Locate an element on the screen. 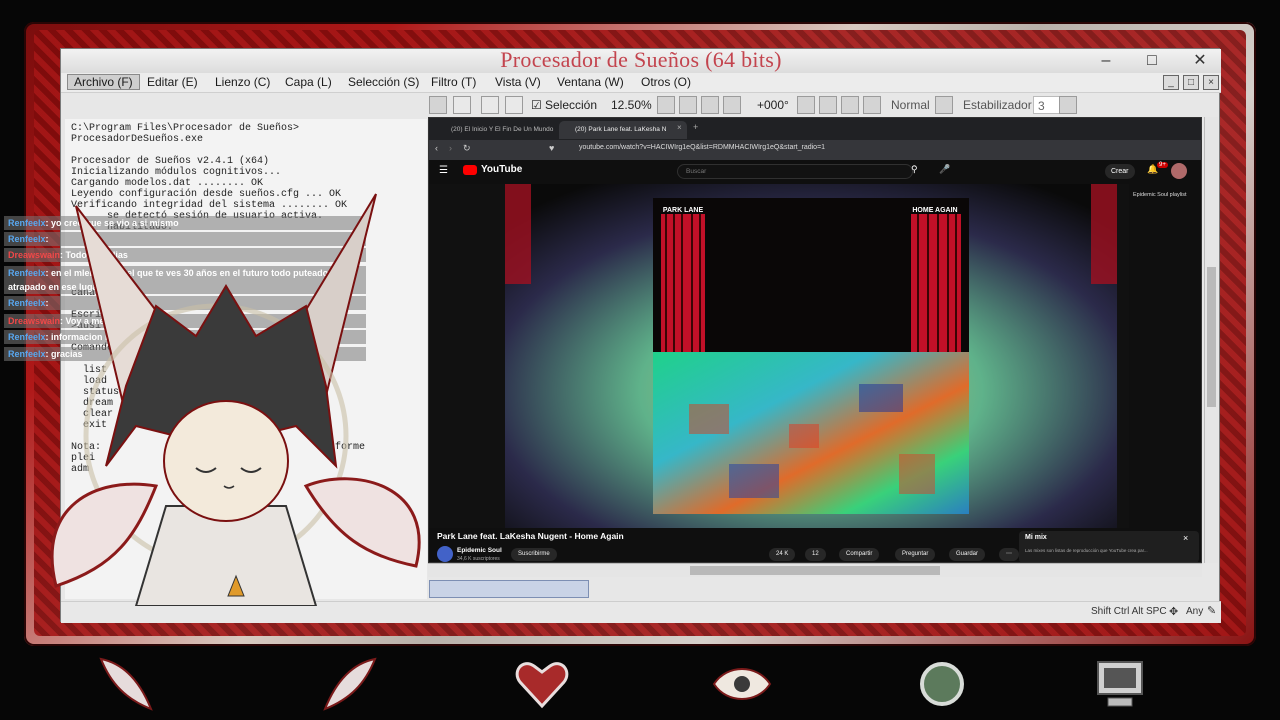 Image resolution: width=1280 pixels, height=720 pixels. menu-otros: Otros (O) is located at coordinates (666, 82).